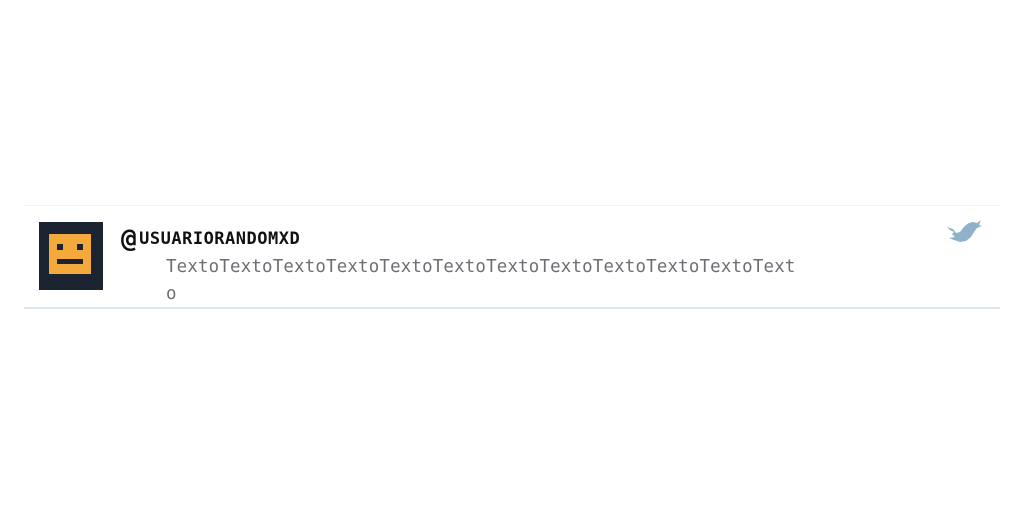 Image resolution: width=1024 pixels, height=512 pixels. I want to click on username: USUARIORANDOMXD, so click(220, 239).